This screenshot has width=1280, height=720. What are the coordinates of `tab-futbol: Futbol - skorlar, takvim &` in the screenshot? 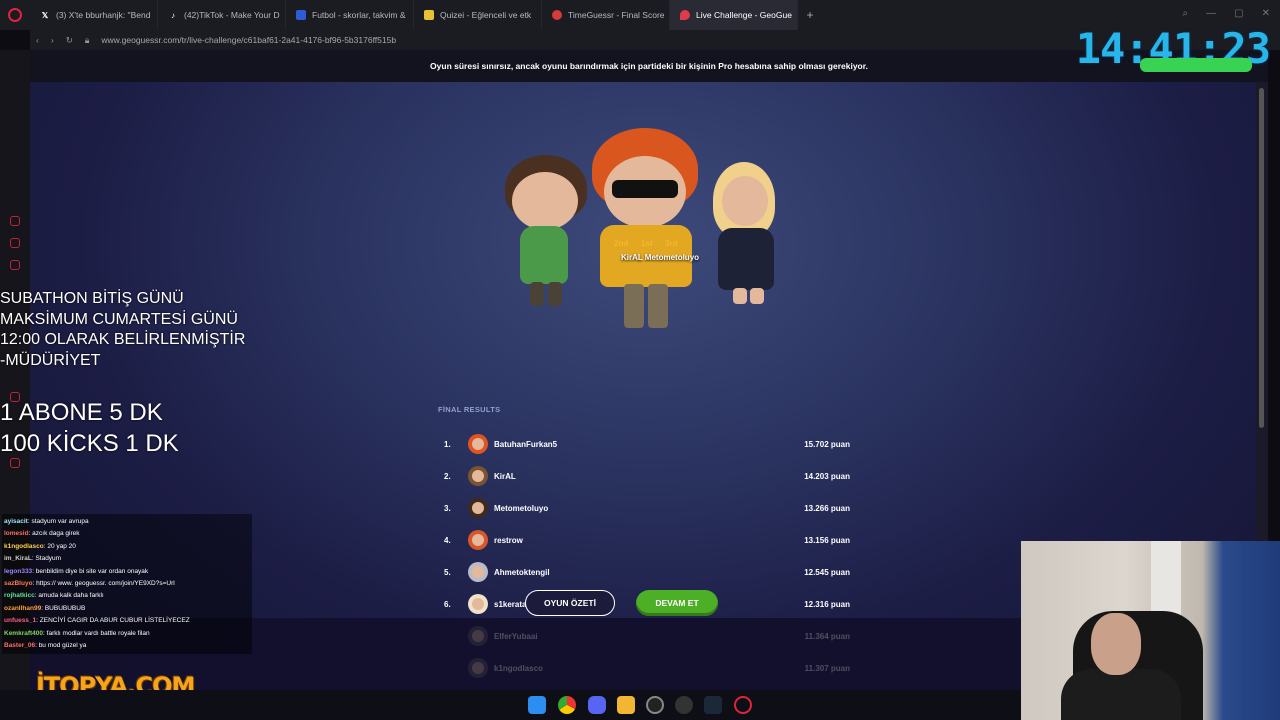 It's located at (350, 15).